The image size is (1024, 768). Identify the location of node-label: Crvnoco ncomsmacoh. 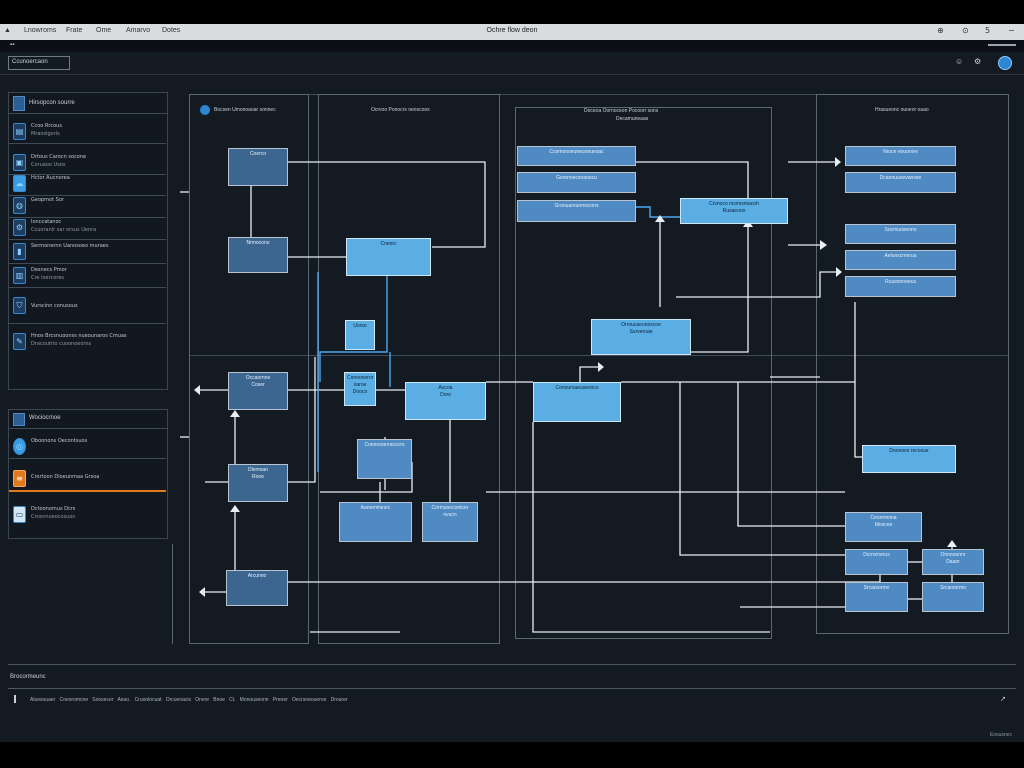
(734, 204).